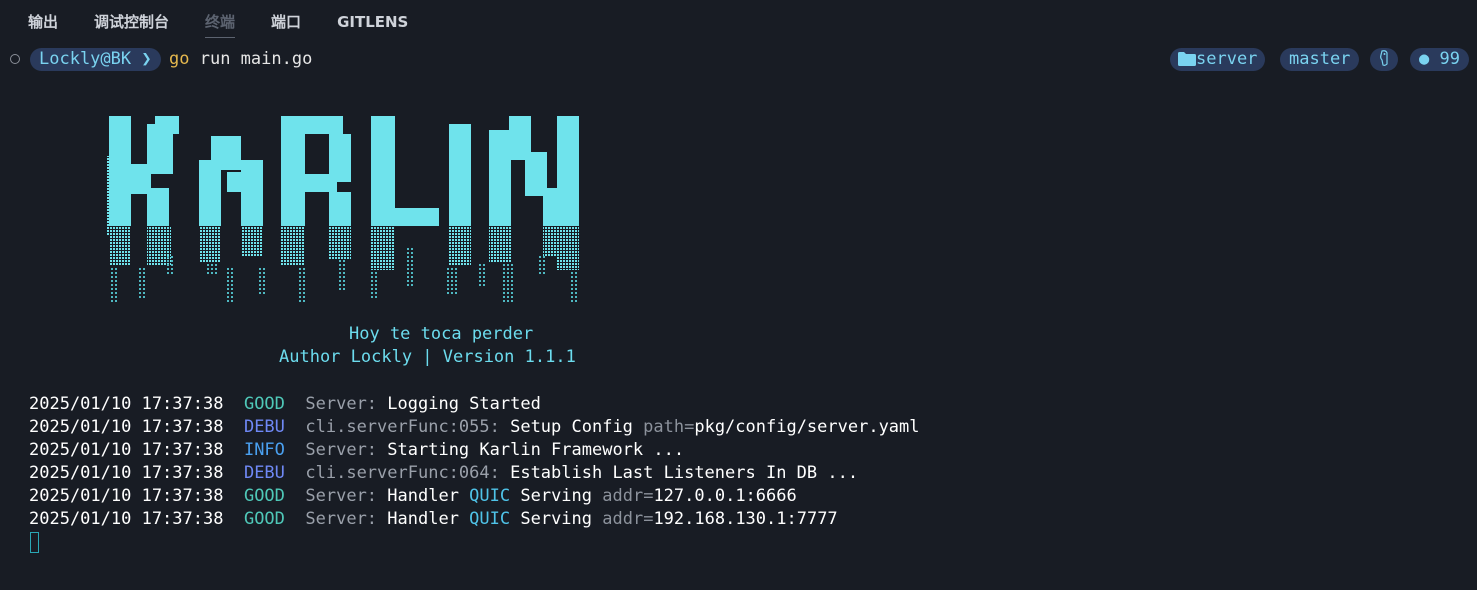 The height and width of the screenshot is (590, 1477). Describe the element at coordinates (286, 22) in the screenshot. I see `tab-ports: 端口` at that location.